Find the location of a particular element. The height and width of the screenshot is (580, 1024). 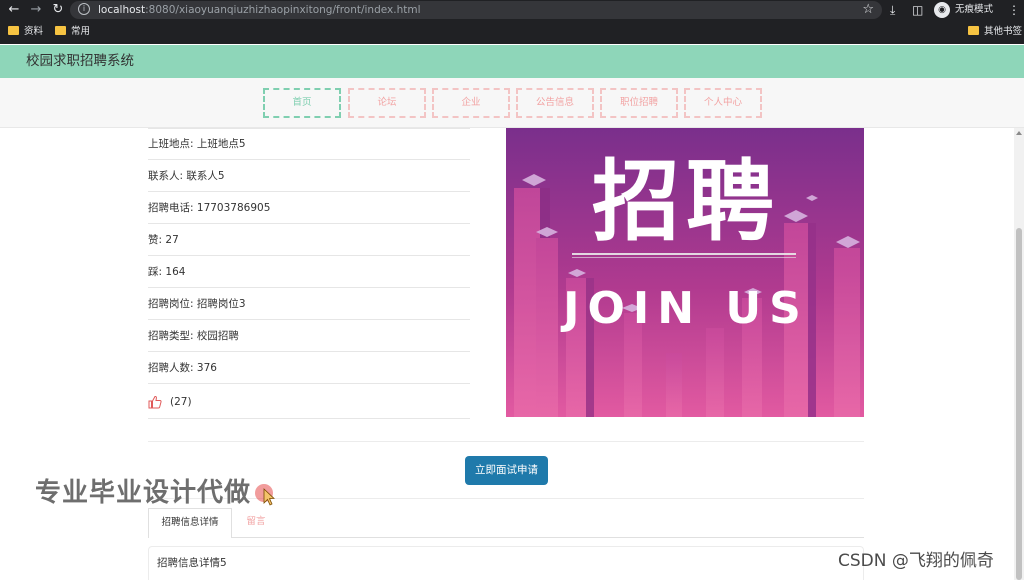

like-action: (27) is located at coordinates (309, 403).